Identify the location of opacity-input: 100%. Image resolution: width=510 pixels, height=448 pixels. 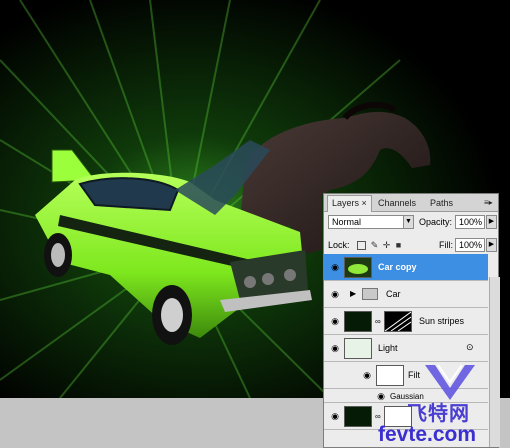
(470, 222).